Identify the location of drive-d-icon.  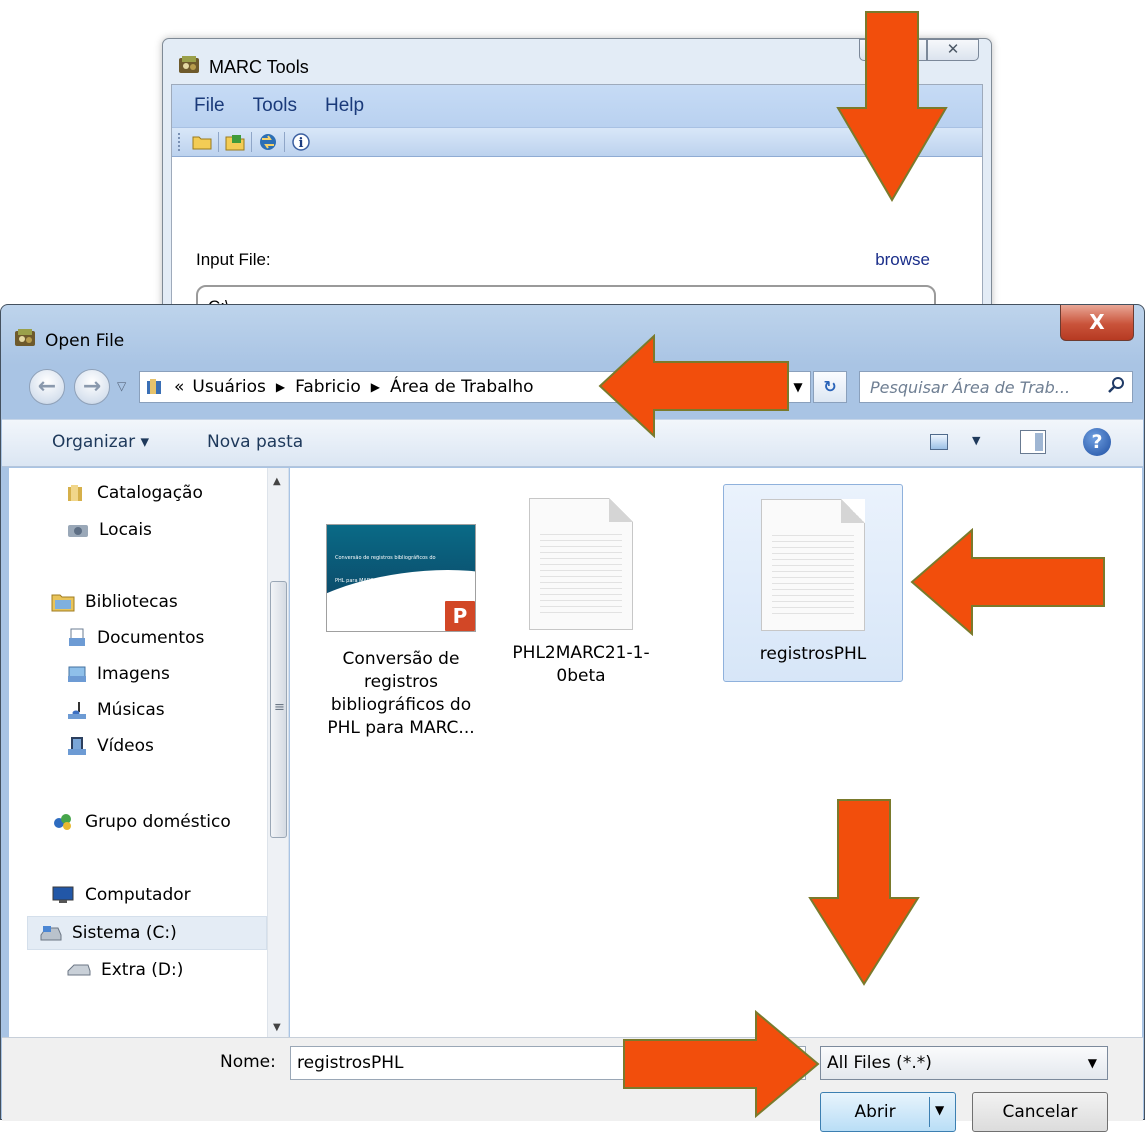
(79, 970).